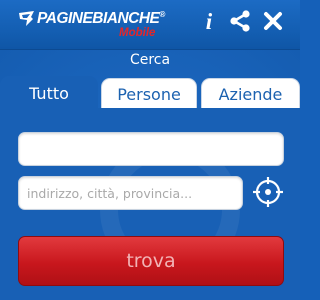 Image resolution: width=320 pixels, height=300 pixels. I want to click on address-field, so click(130, 193).